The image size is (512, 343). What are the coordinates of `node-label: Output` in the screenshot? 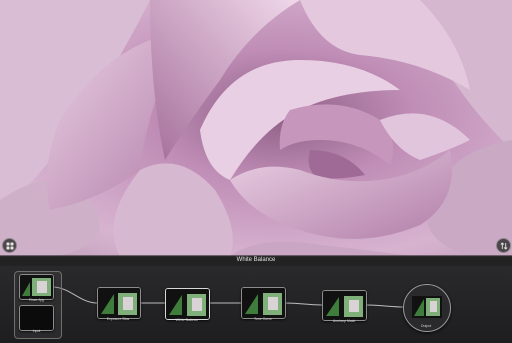 It's located at (426, 326).